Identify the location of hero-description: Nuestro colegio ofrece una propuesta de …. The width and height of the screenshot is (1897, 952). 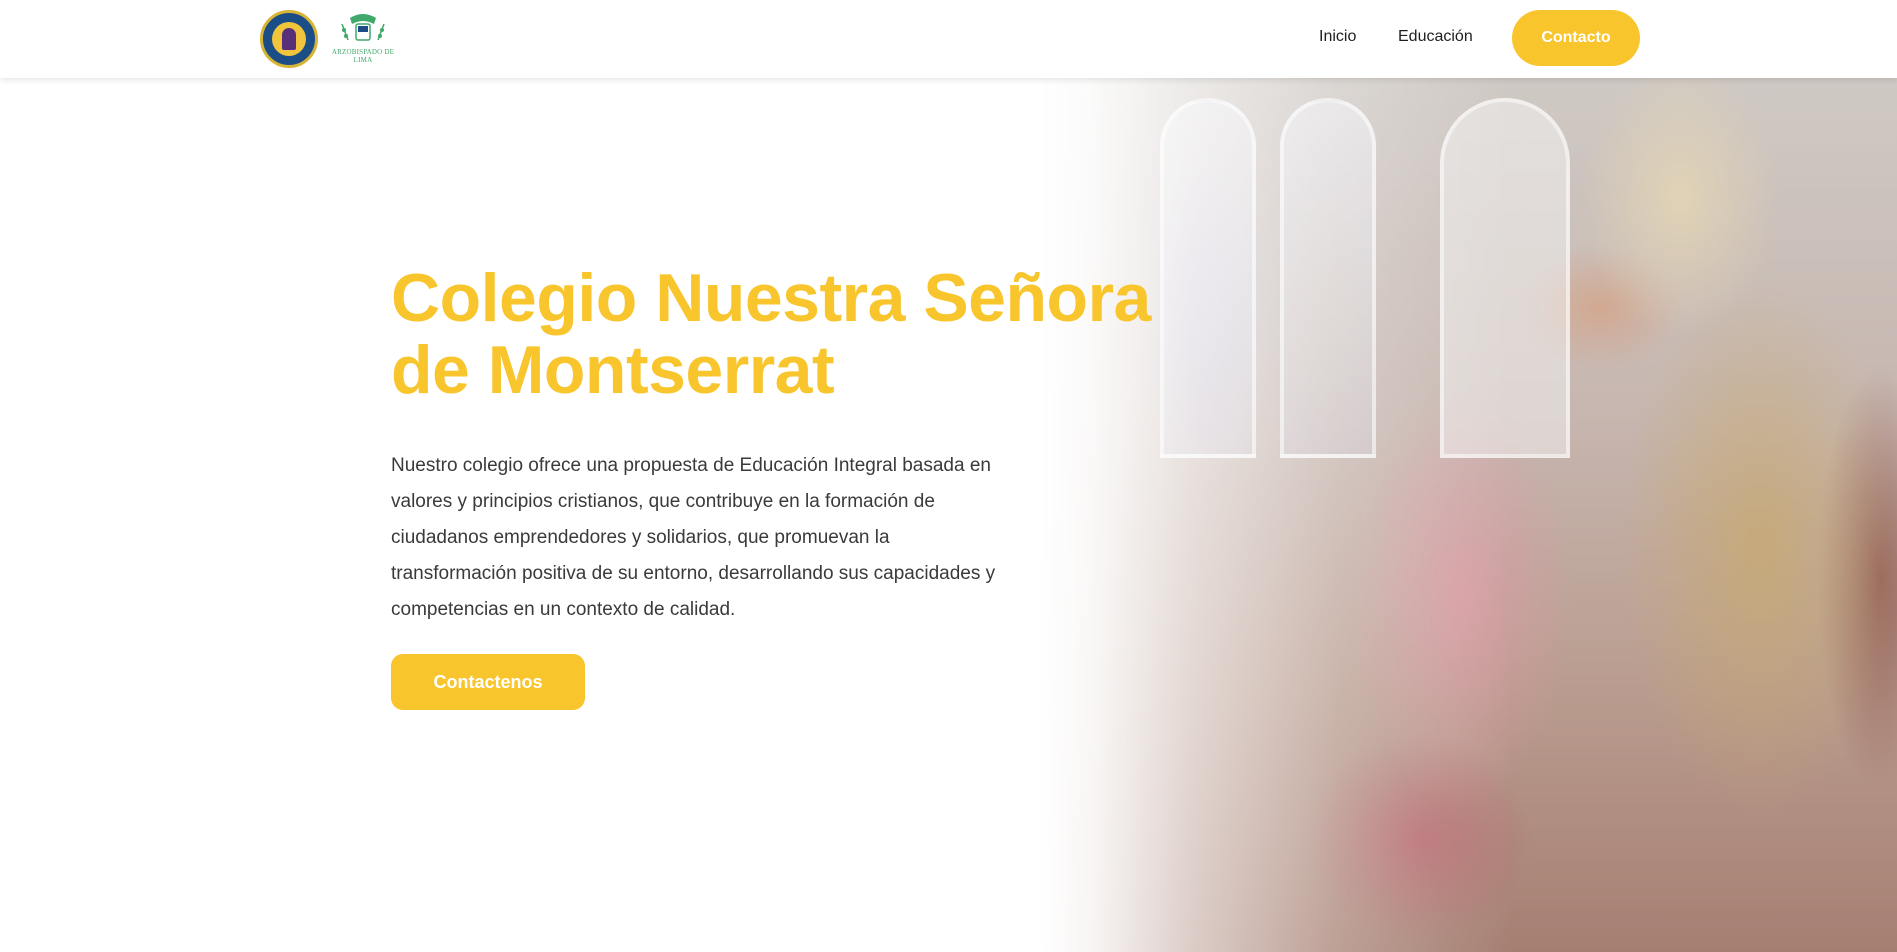
(693, 537).